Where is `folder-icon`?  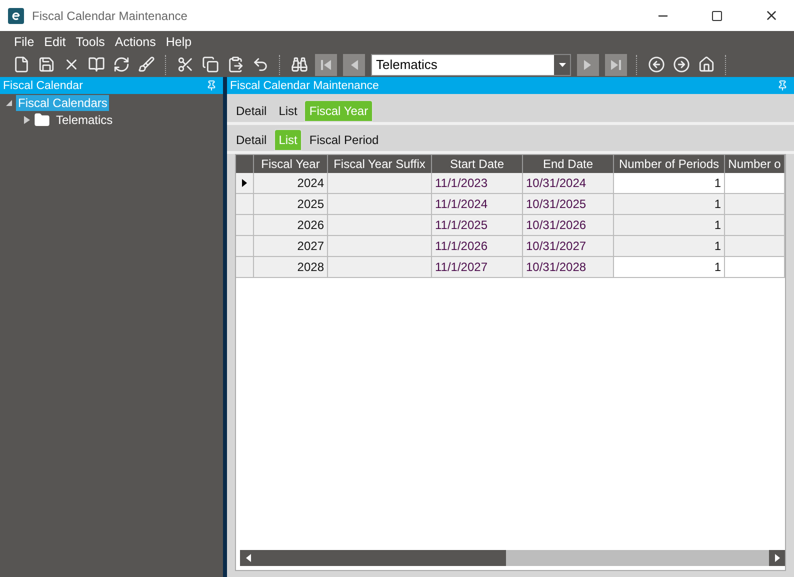
folder-icon is located at coordinates (42, 120).